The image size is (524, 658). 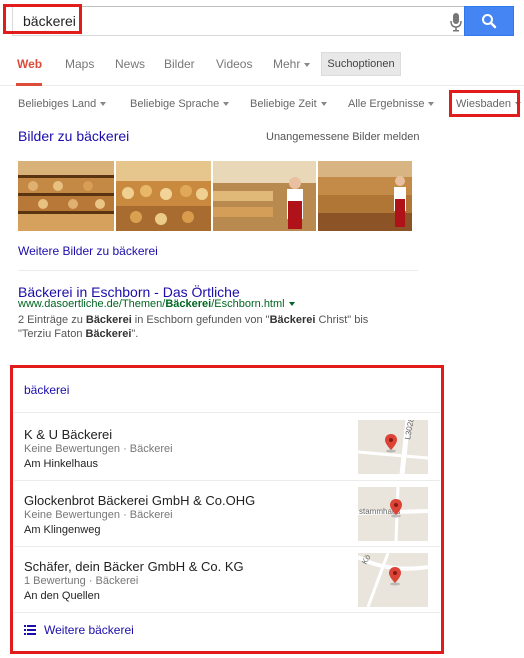 I want to click on tab-maps: Maps, so click(x=79, y=64).